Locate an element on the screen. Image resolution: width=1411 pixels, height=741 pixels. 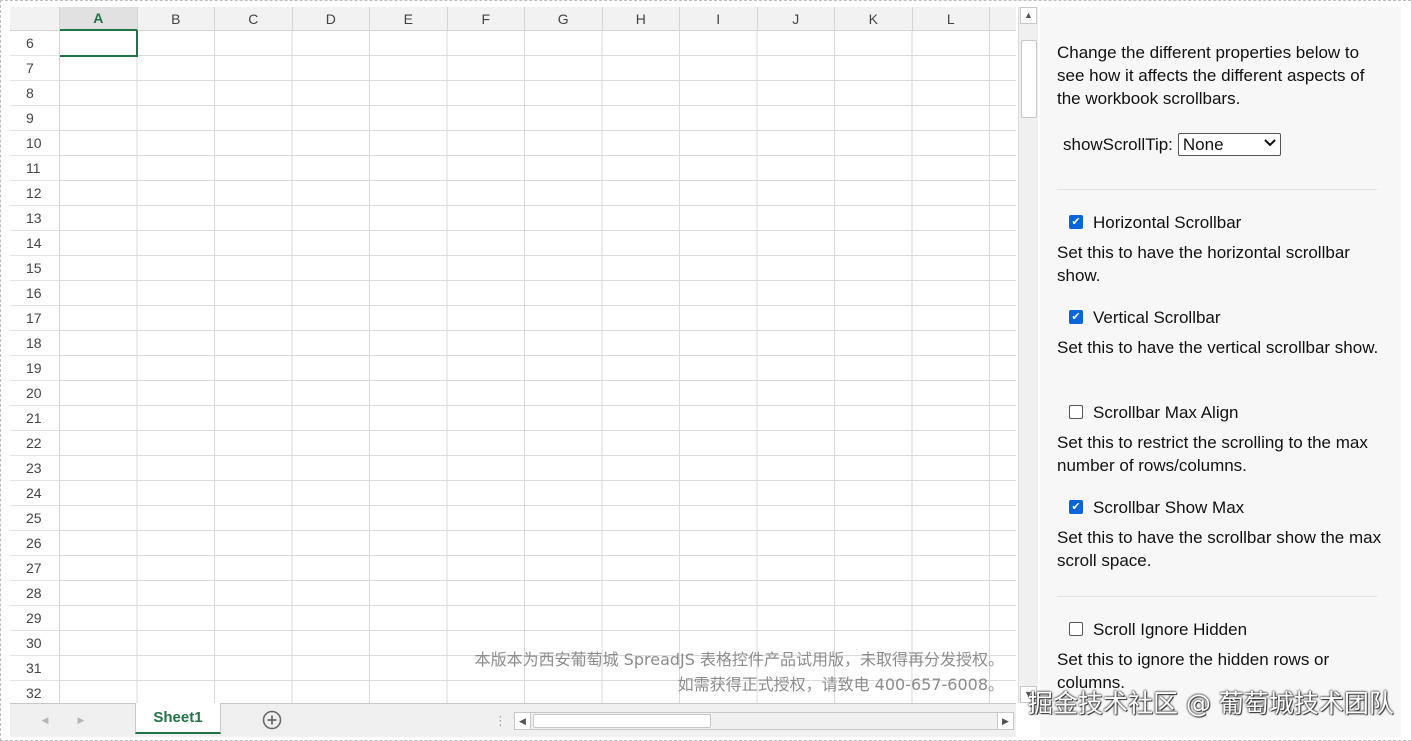
show-scroll-tip-row: showScrollTip: None is located at coordinates (1172, 144).